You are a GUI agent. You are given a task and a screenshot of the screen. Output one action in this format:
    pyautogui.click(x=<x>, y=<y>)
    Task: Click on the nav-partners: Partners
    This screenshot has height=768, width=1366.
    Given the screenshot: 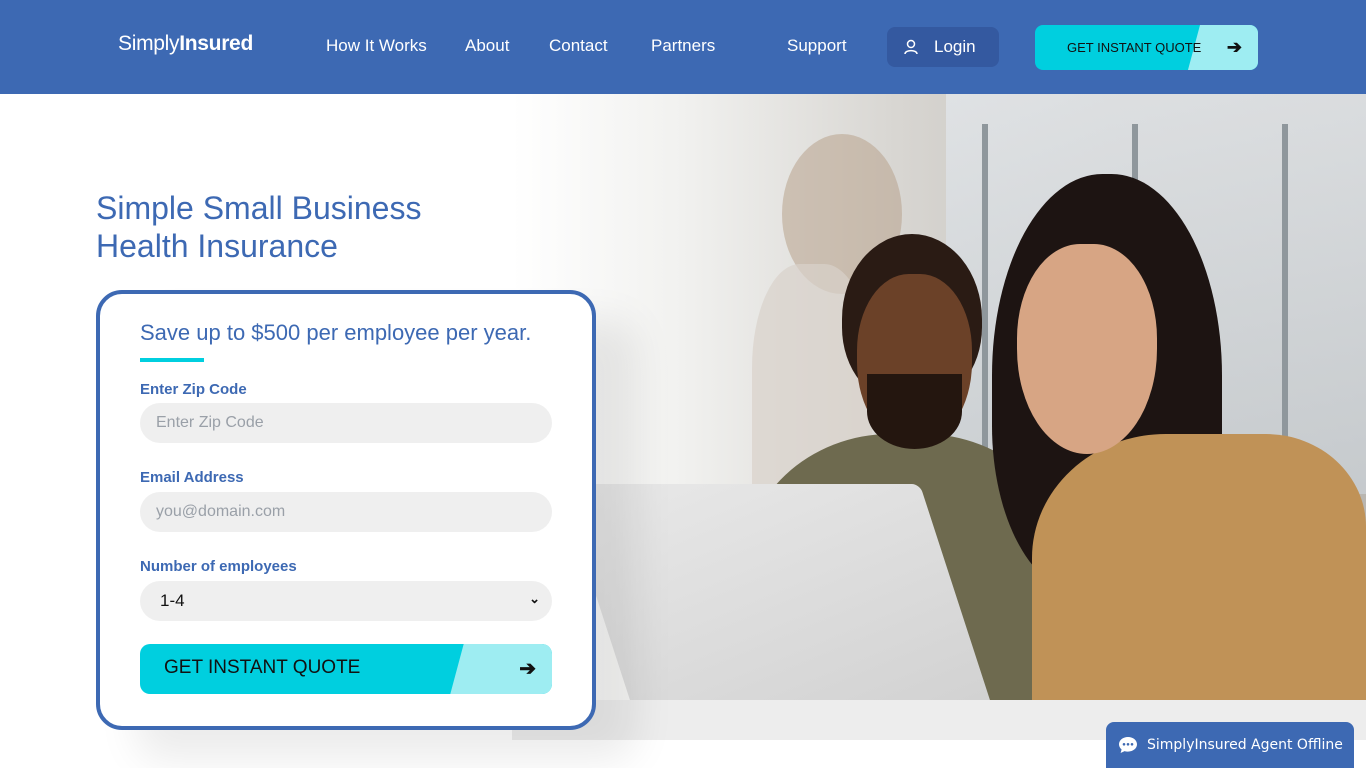 What is the action you would take?
    pyautogui.click(x=683, y=46)
    